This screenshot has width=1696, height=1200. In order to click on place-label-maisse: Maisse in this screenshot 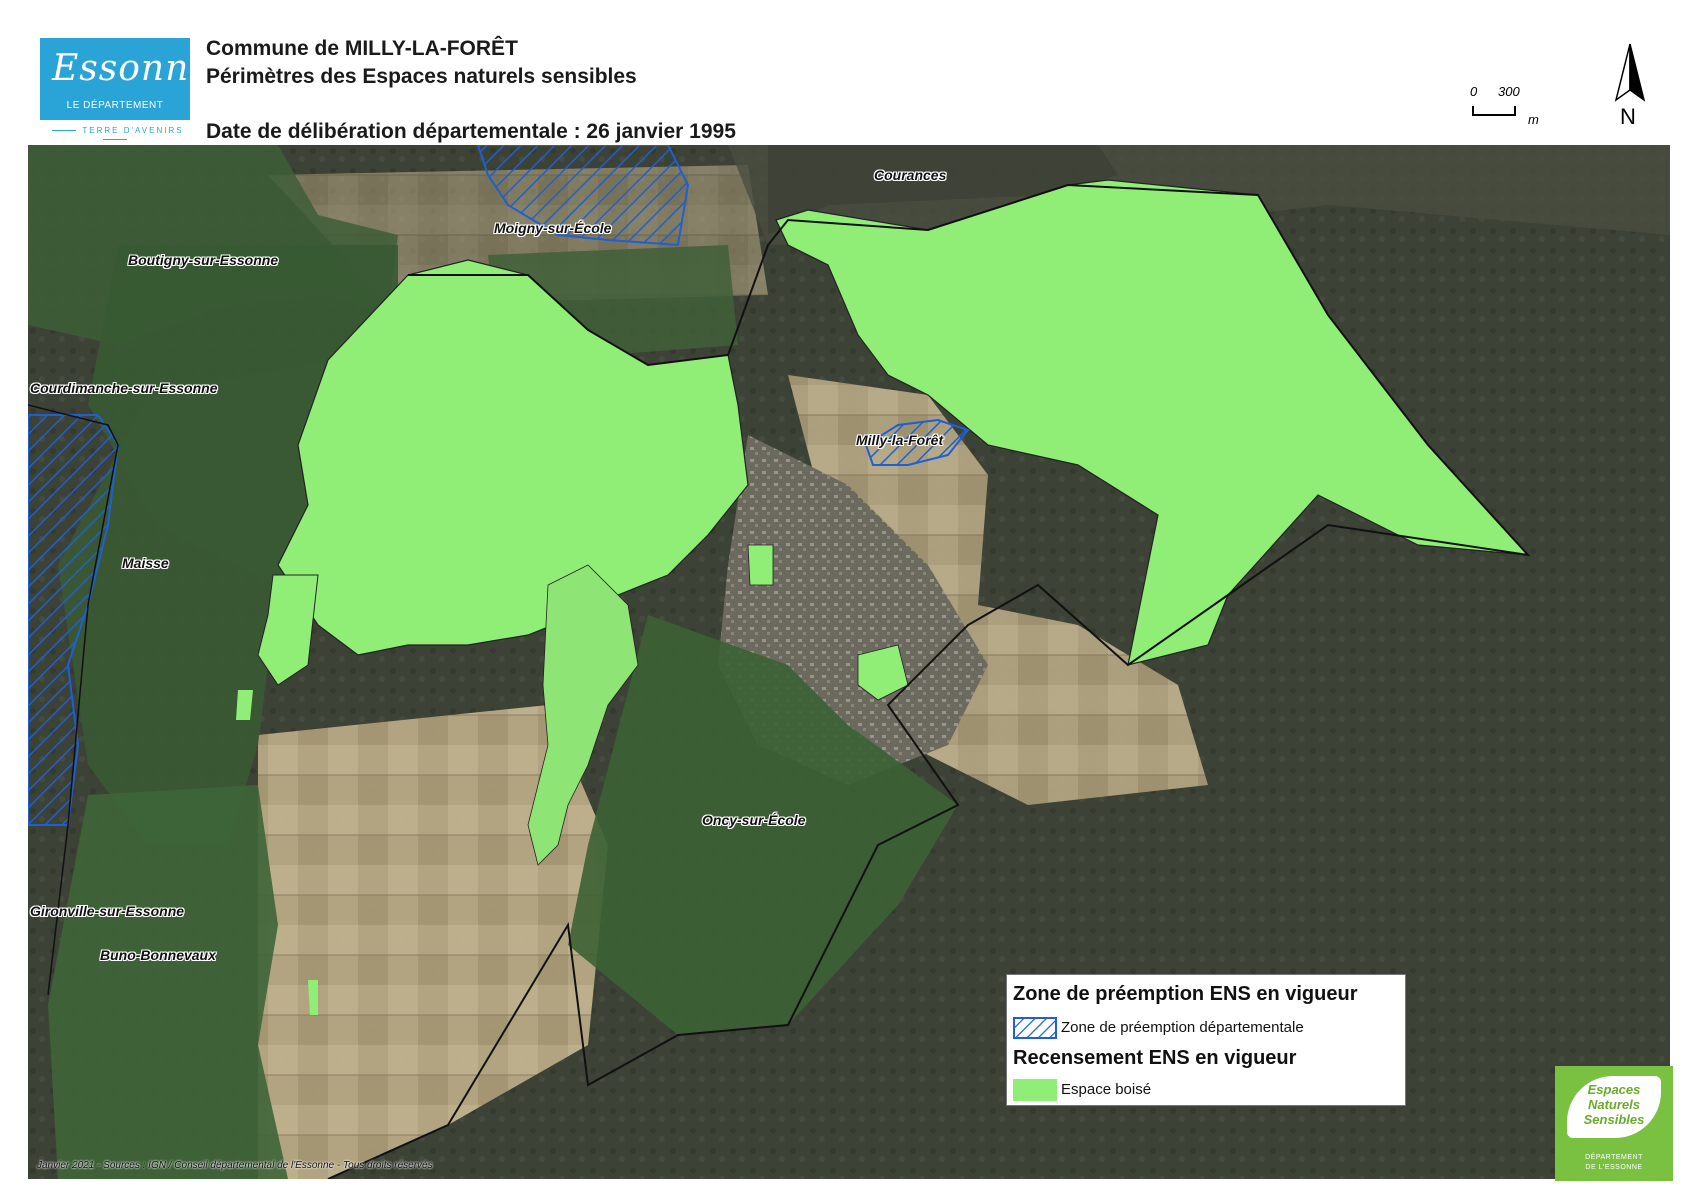, I will do `click(145, 563)`.